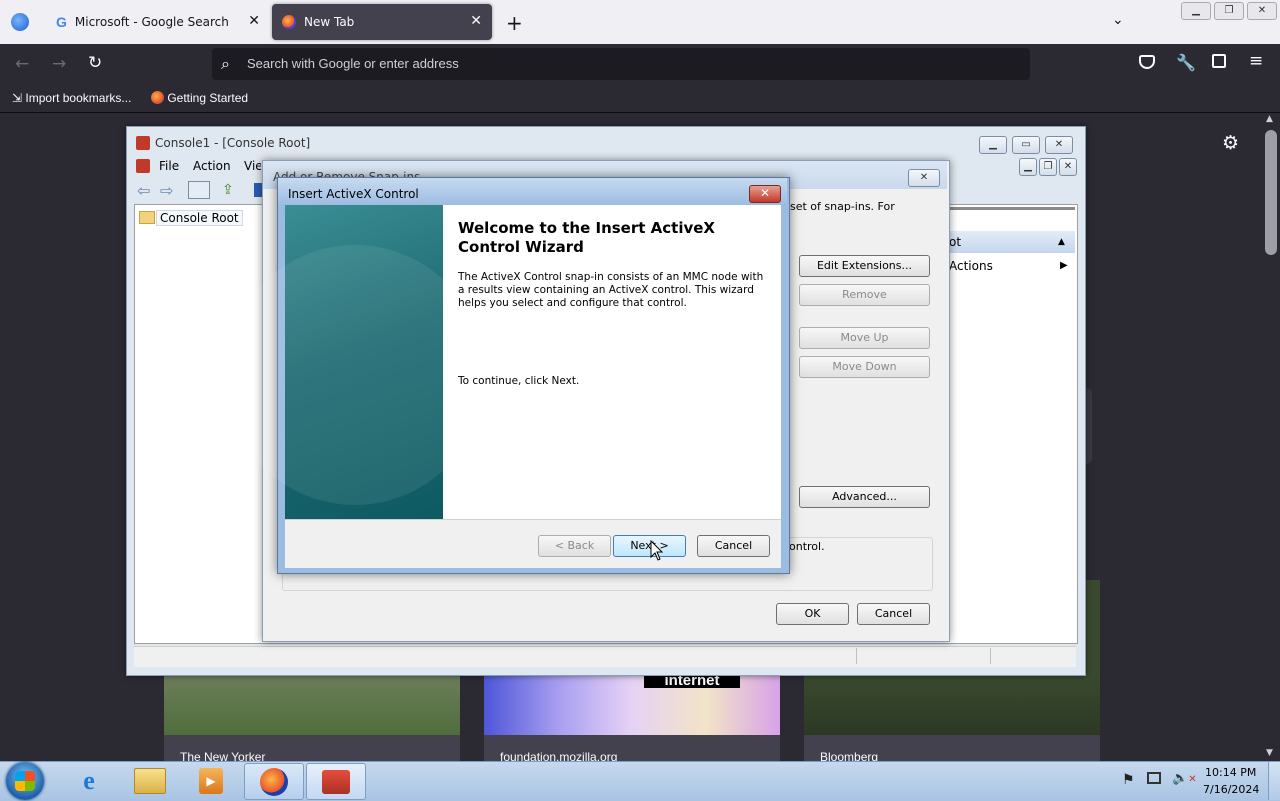 This screenshot has width=1280, height=801. I want to click on tab-title: New Tab, so click(329, 22).